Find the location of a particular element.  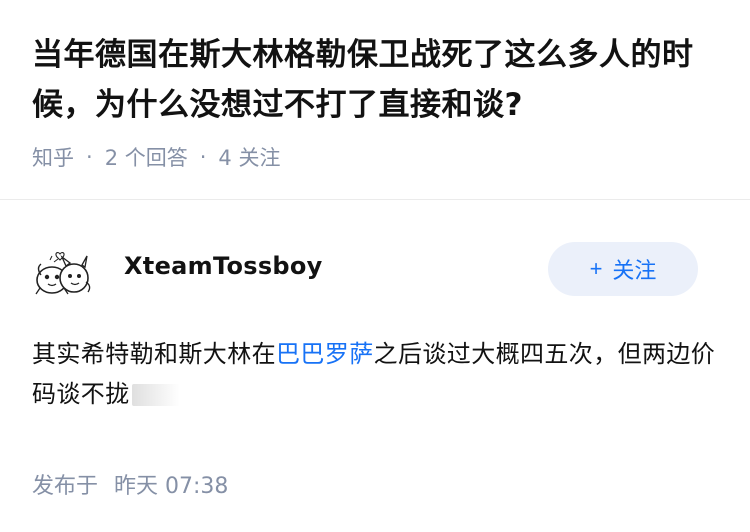

answer-text-part1: 其实希特勒和斯大林在 is located at coordinates (154, 354).